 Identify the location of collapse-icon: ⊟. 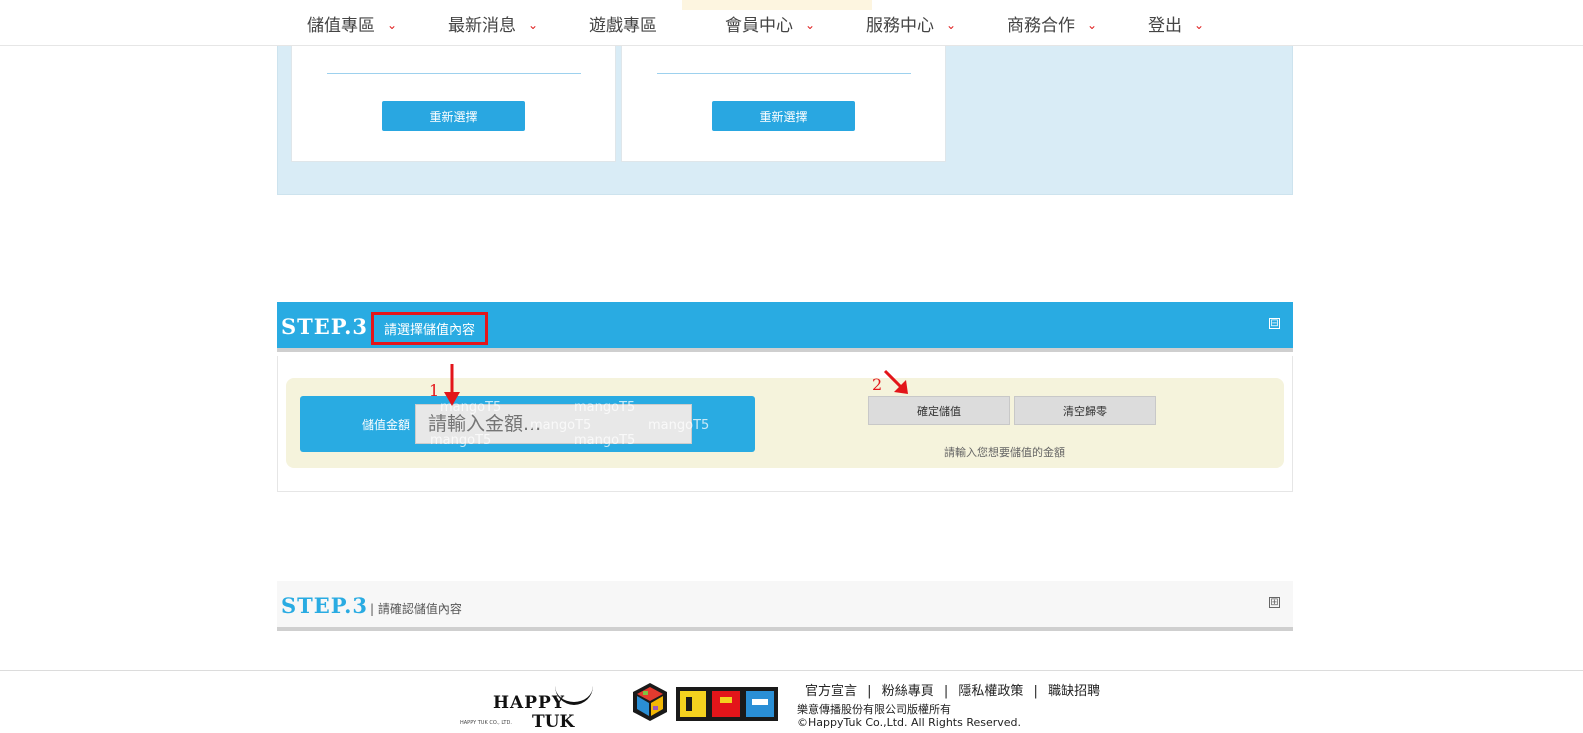
(1274, 323).